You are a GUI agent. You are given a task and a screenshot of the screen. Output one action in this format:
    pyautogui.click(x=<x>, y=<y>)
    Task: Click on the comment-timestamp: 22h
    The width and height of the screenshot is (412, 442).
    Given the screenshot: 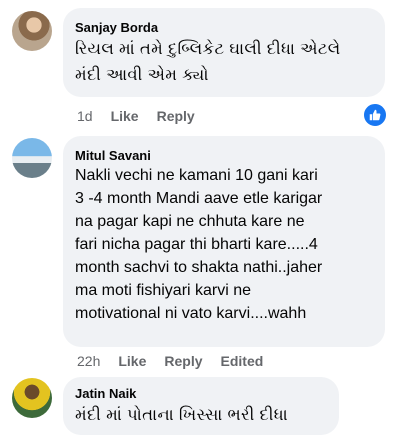 What is the action you would take?
    pyautogui.click(x=88, y=361)
    